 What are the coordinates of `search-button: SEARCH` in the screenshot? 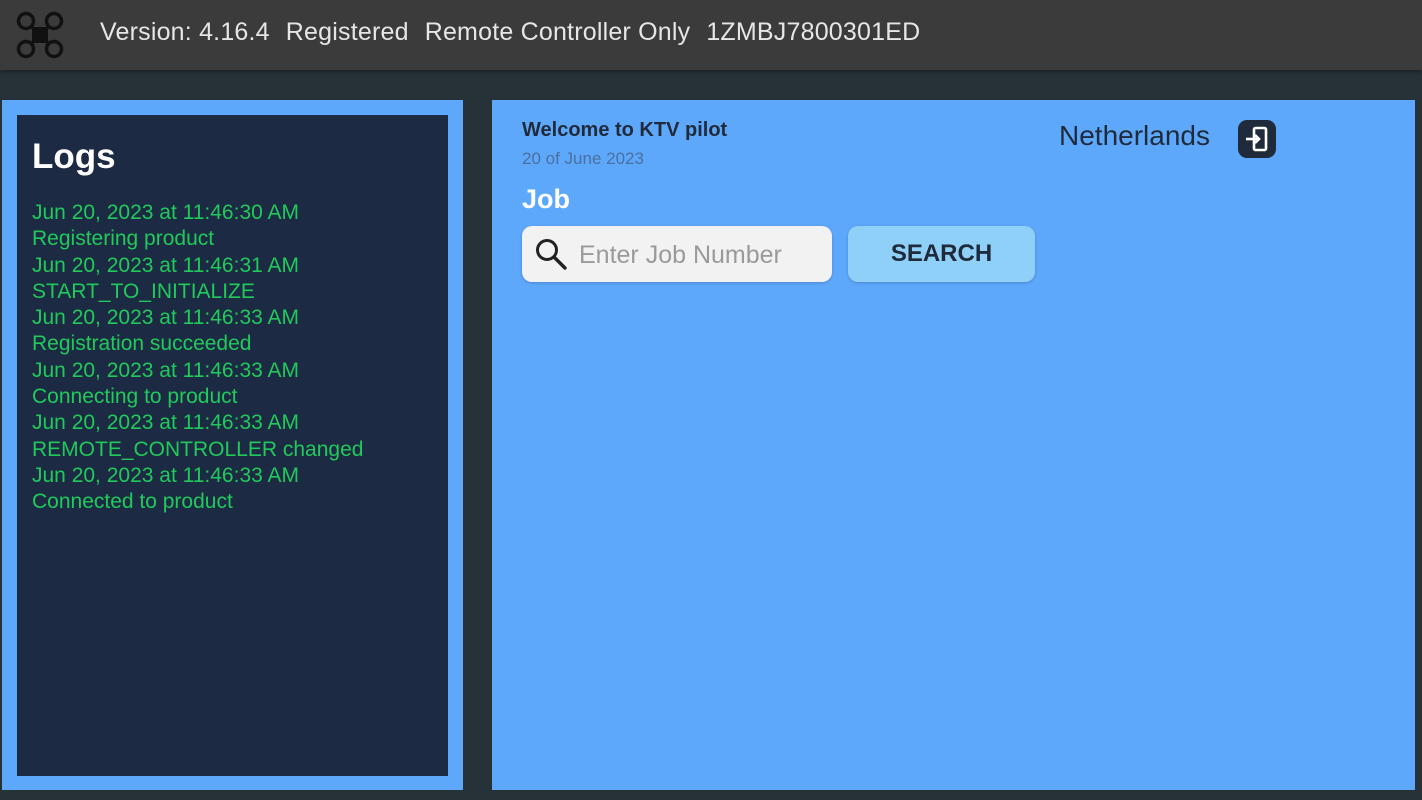 It's located at (941, 254).